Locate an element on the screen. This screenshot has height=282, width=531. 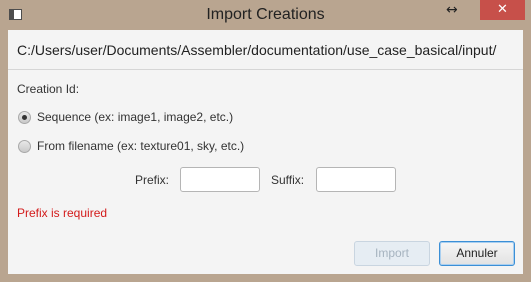
prefix-label: Prefix: is located at coordinates (152, 180).